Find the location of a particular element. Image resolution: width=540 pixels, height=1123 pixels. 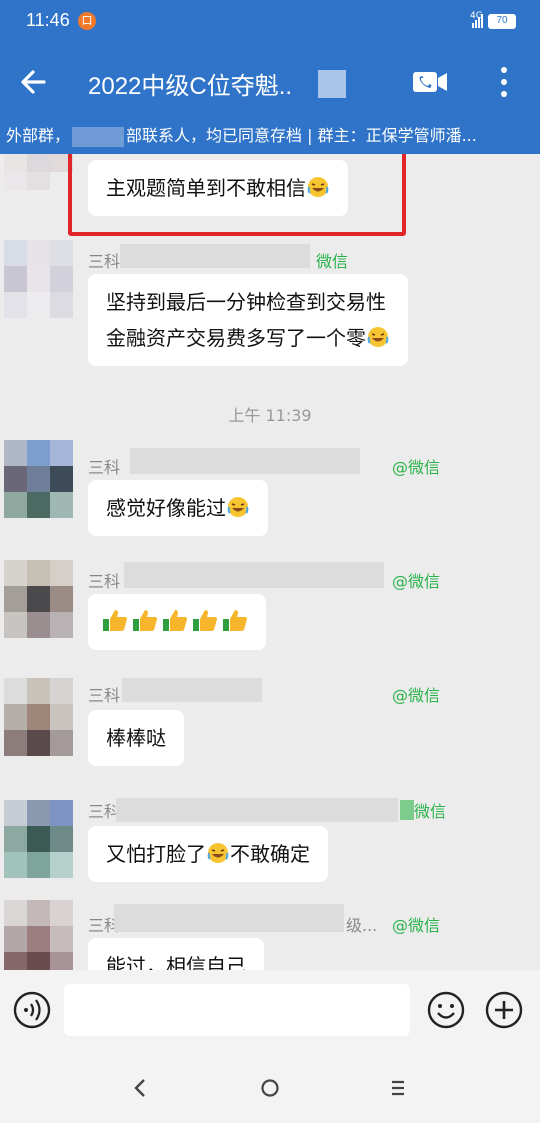

system-navigation-bar is located at coordinates (270, 1086).